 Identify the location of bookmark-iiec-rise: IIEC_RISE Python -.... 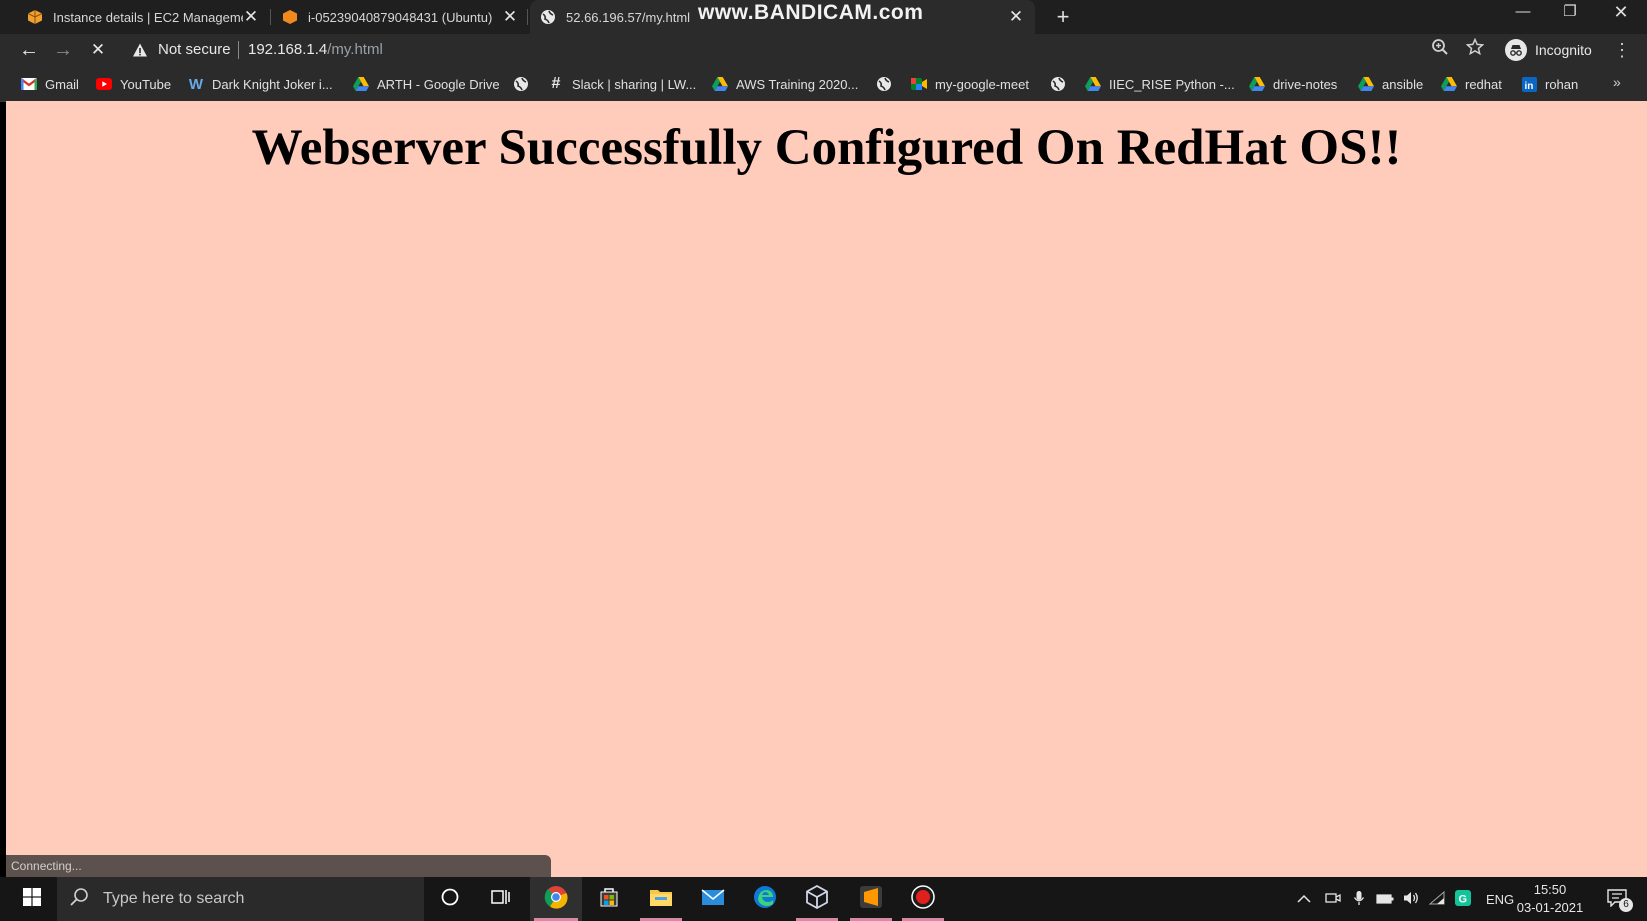
(1160, 84).